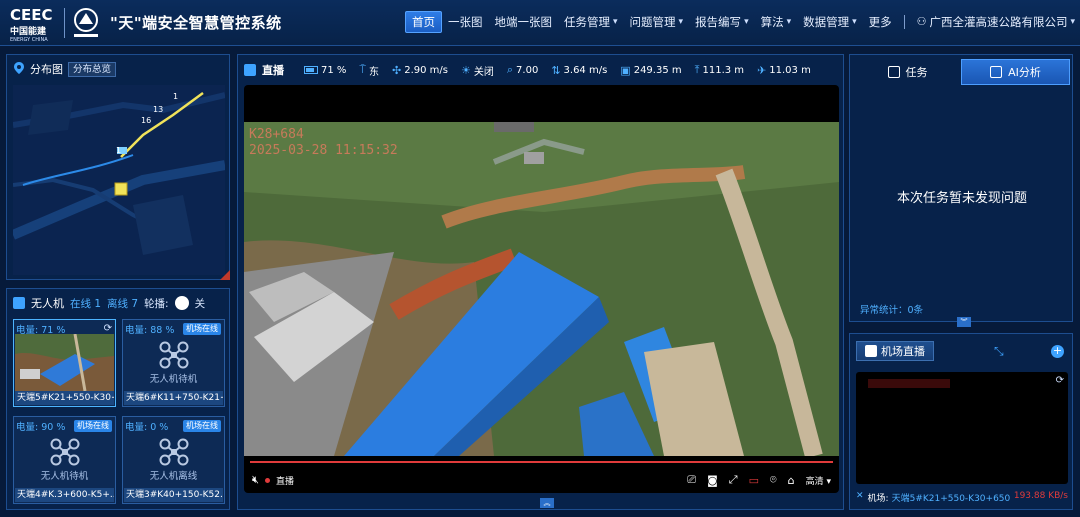 The height and width of the screenshot is (517, 1080). Describe the element at coordinates (951, 499) in the screenshot. I see `airport-name: 天端5#K21+550-K30+650` at that location.